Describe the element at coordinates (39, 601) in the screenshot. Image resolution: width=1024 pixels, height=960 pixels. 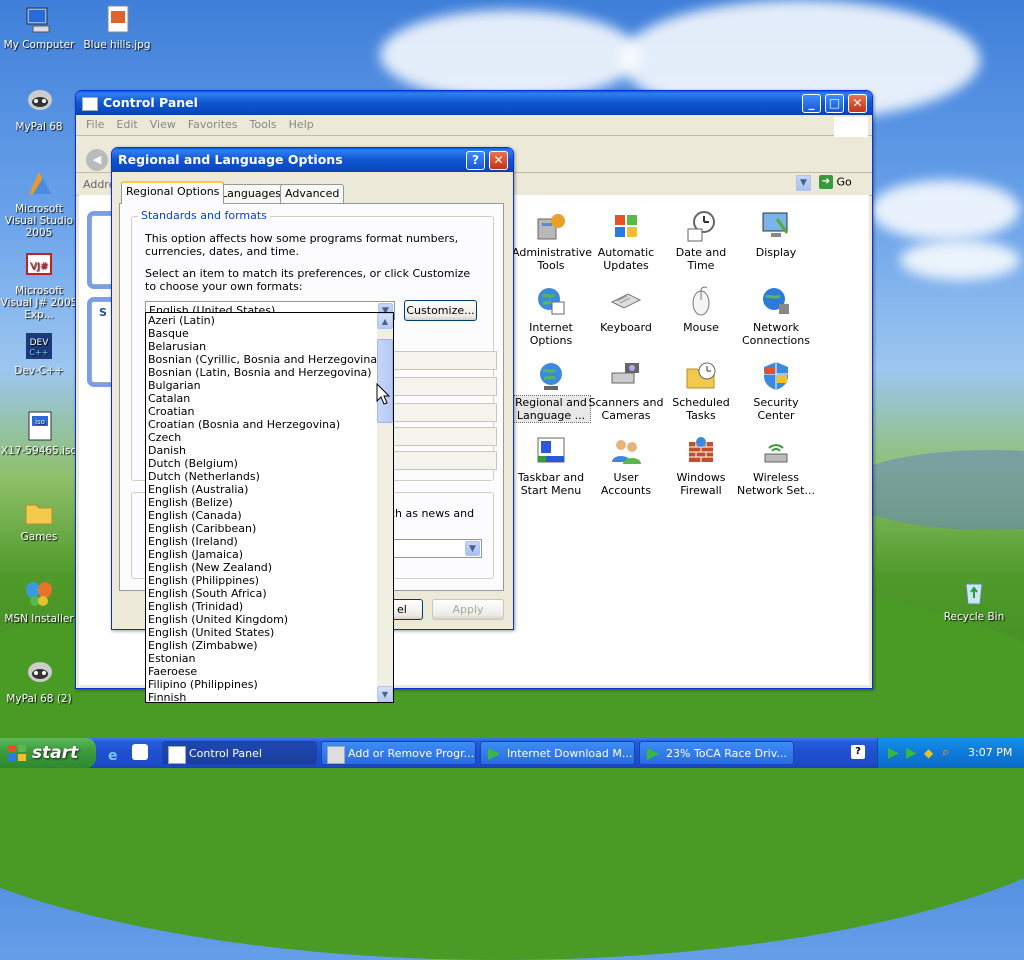
I see `desktop-icon-msn-installer: MSN Installer` at that location.